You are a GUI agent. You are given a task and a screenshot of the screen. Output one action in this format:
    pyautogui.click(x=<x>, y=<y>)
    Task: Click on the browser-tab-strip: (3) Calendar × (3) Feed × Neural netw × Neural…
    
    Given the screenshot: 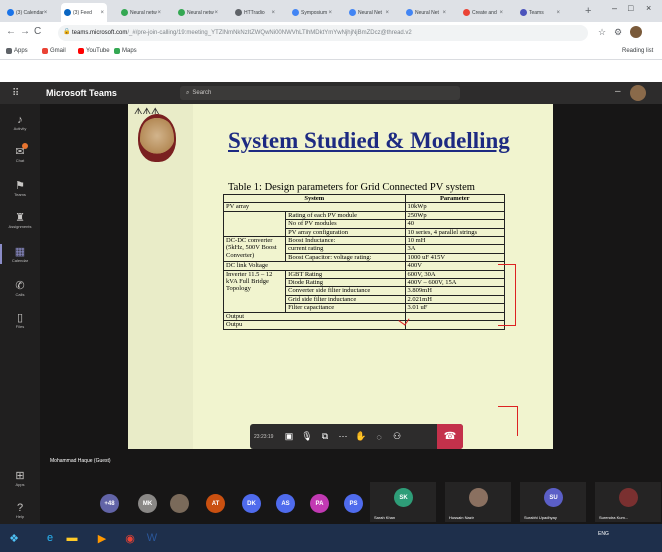 What is the action you would take?
    pyautogui.click(x=331, y=11)
    